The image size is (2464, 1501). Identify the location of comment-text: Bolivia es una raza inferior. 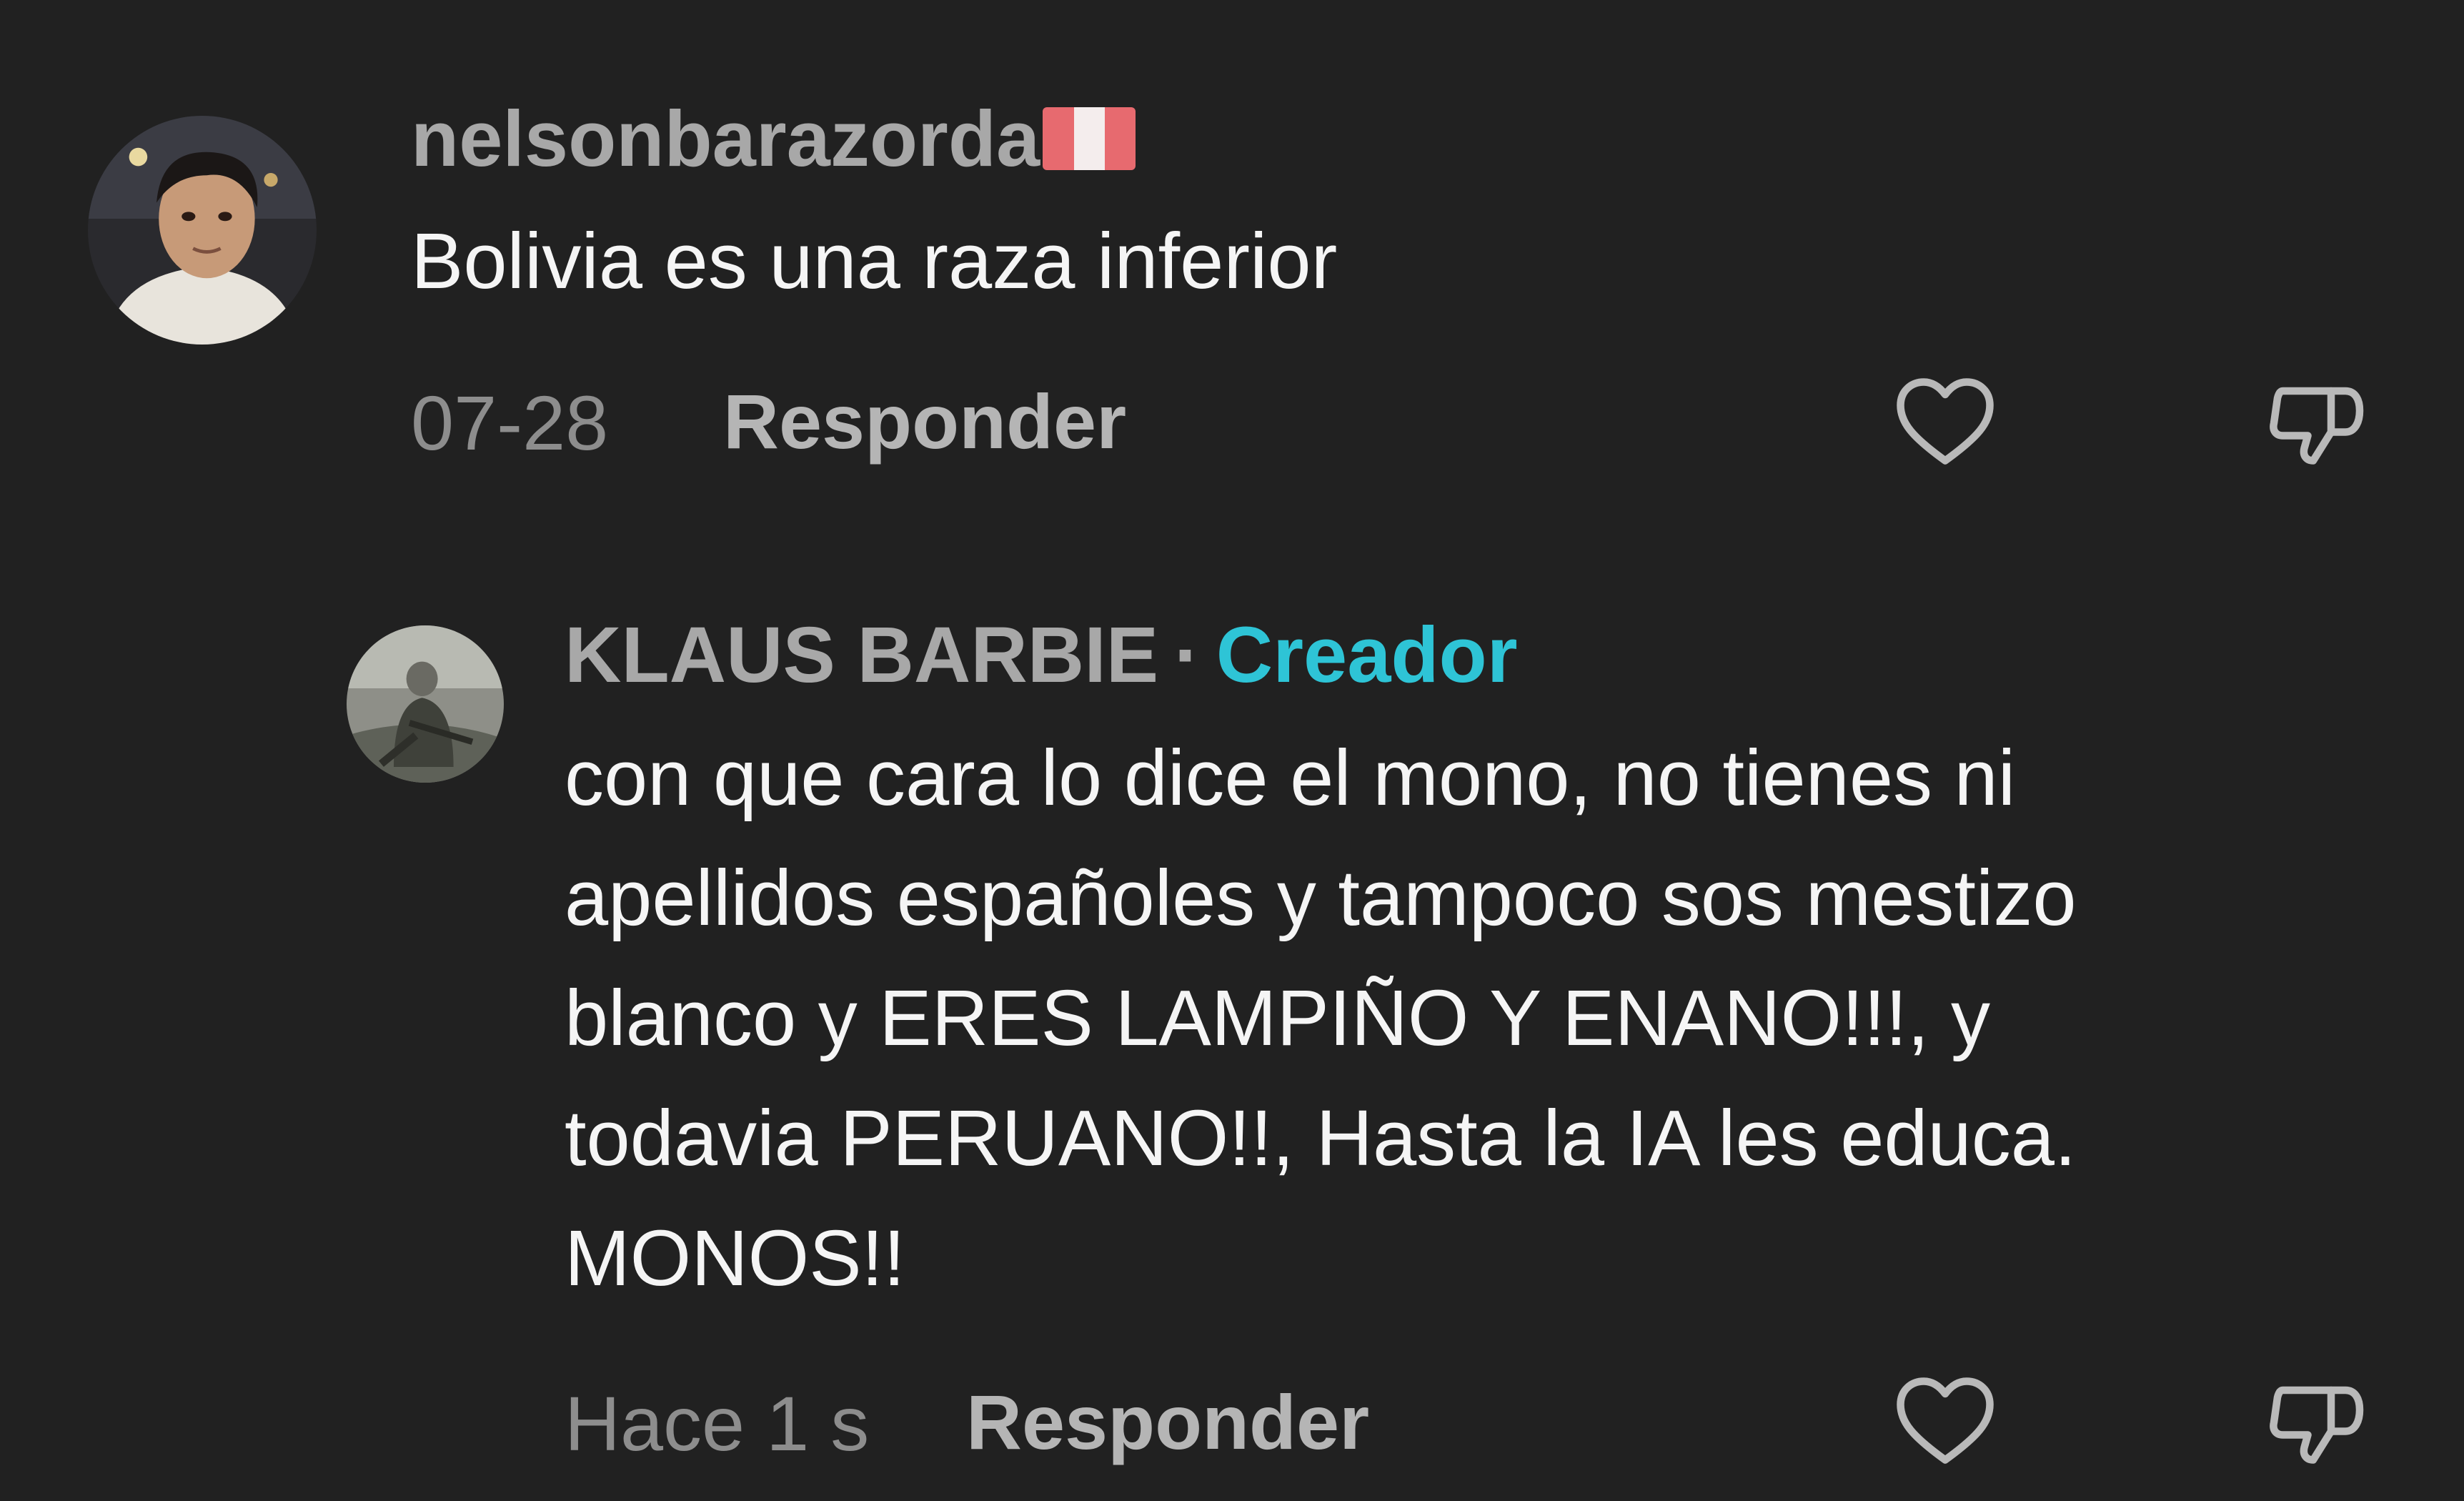
(874, 261).